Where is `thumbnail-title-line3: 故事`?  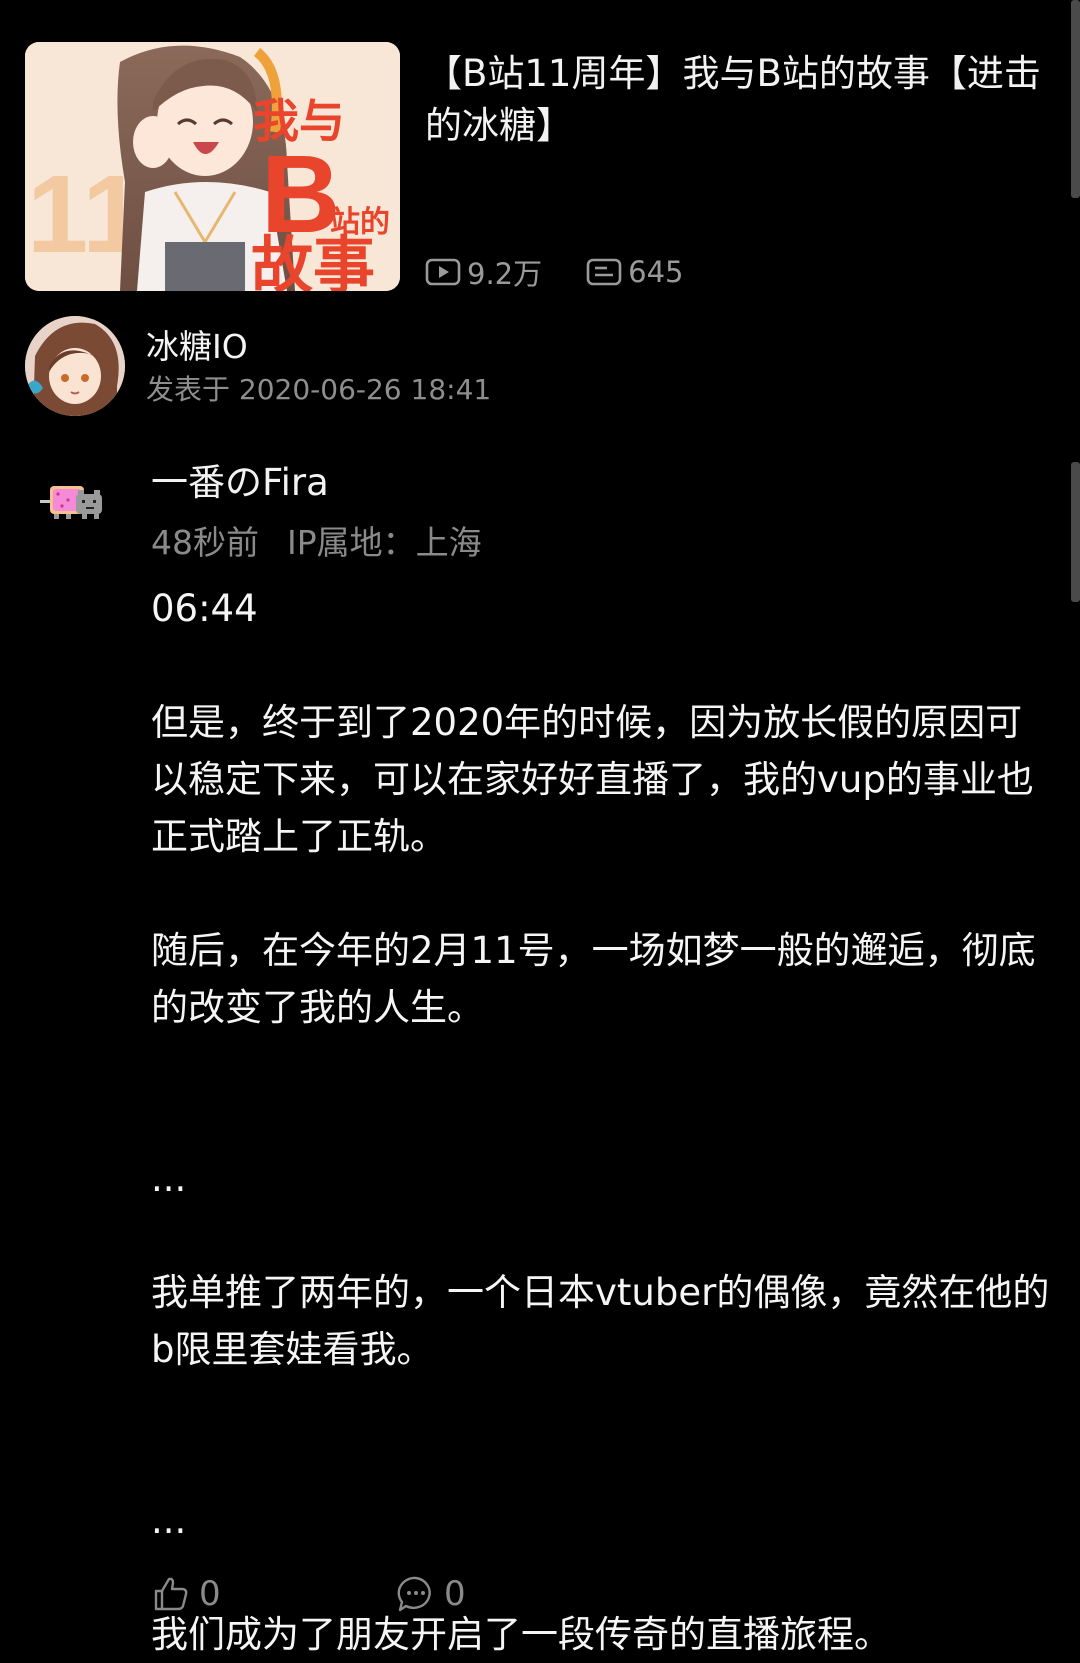
thumbnail-title-line3: 故事 is located at coordinates (313, 261).